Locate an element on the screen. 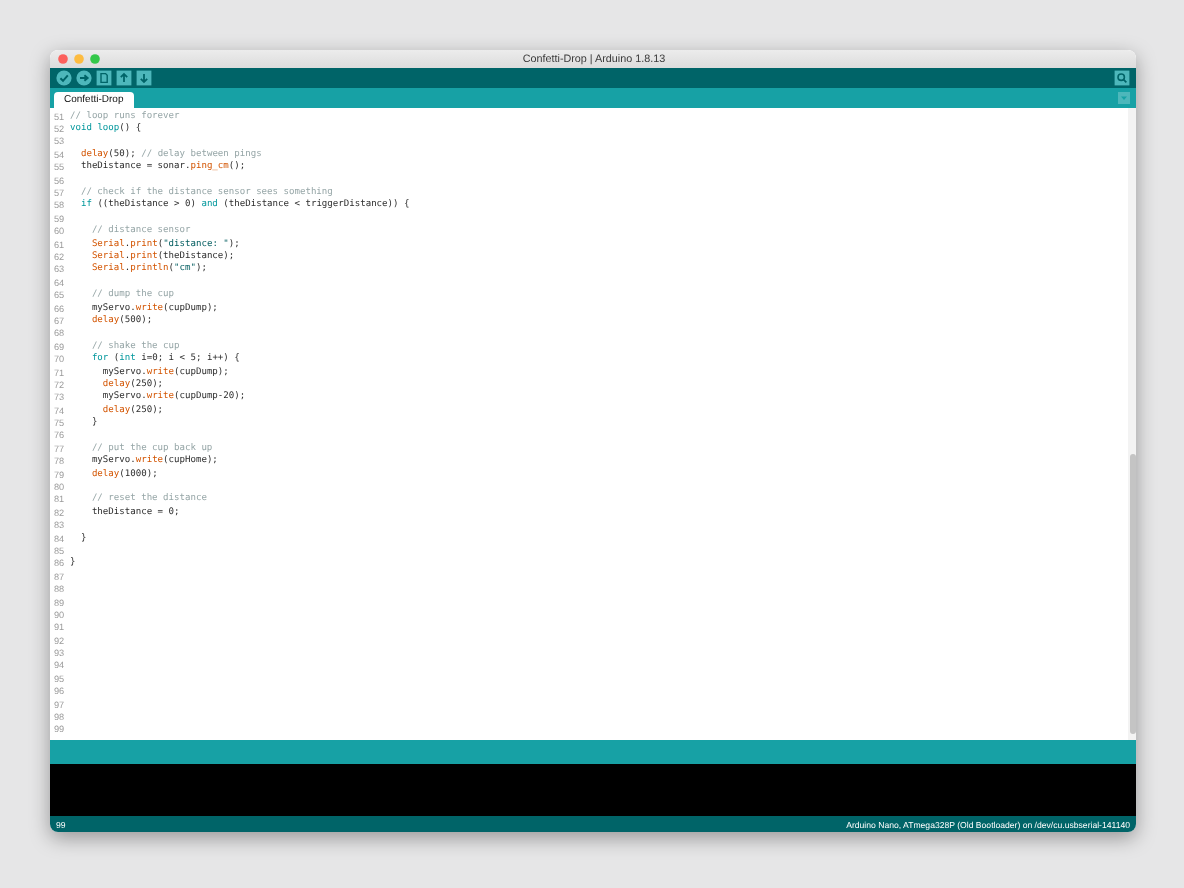  search-icon is located at coordinates (1122, 78).